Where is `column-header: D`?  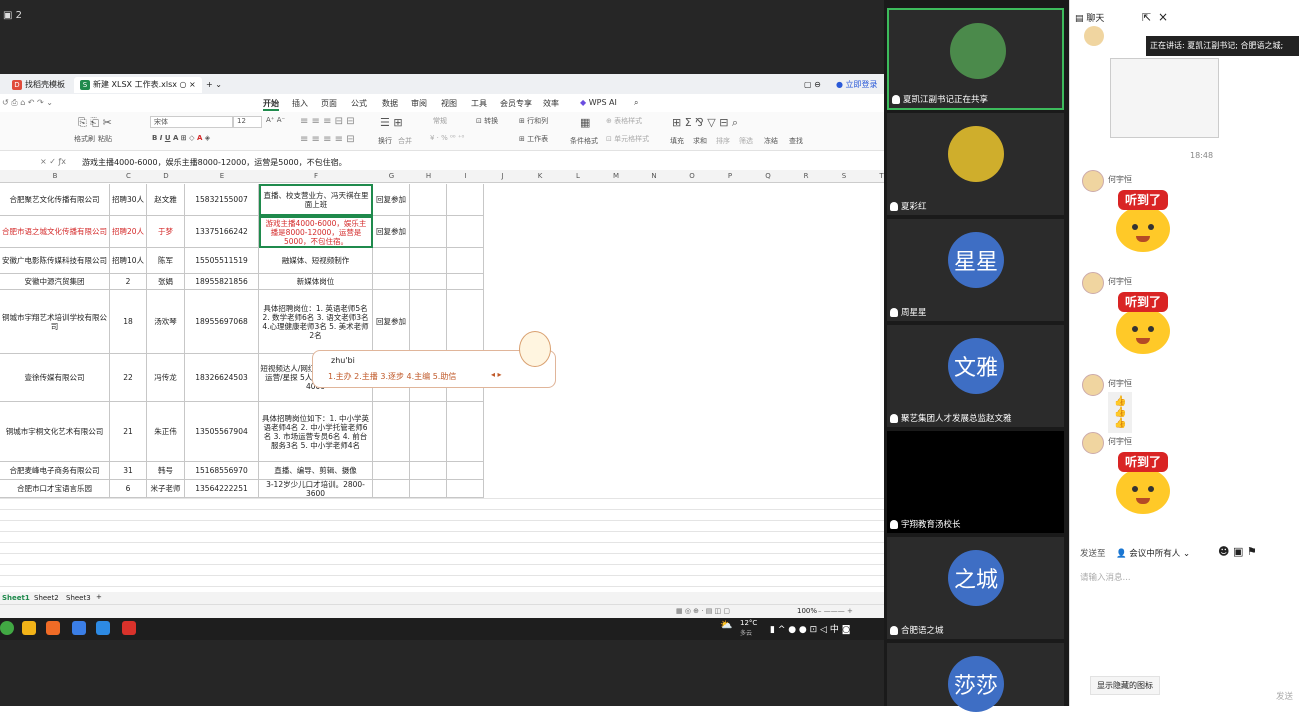
column-header: D is located at coordinates (166, 176).